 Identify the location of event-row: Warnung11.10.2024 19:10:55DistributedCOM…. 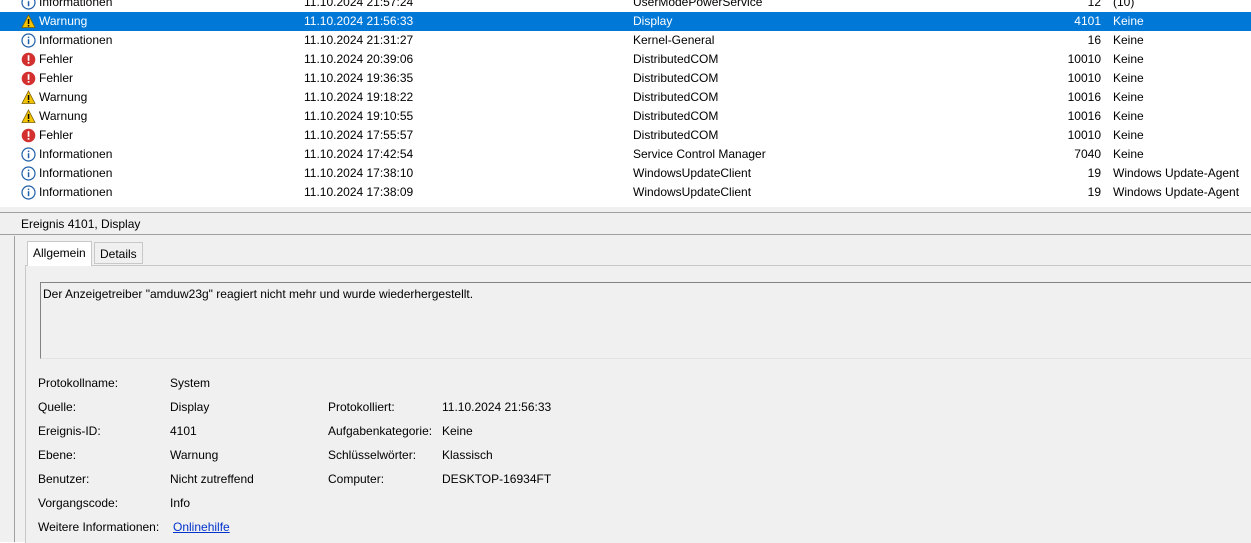
(625, 116).